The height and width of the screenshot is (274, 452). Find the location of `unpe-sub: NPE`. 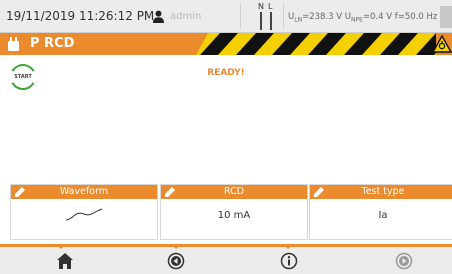

unpe-sub: NPE is located at coordinates (357, 20).